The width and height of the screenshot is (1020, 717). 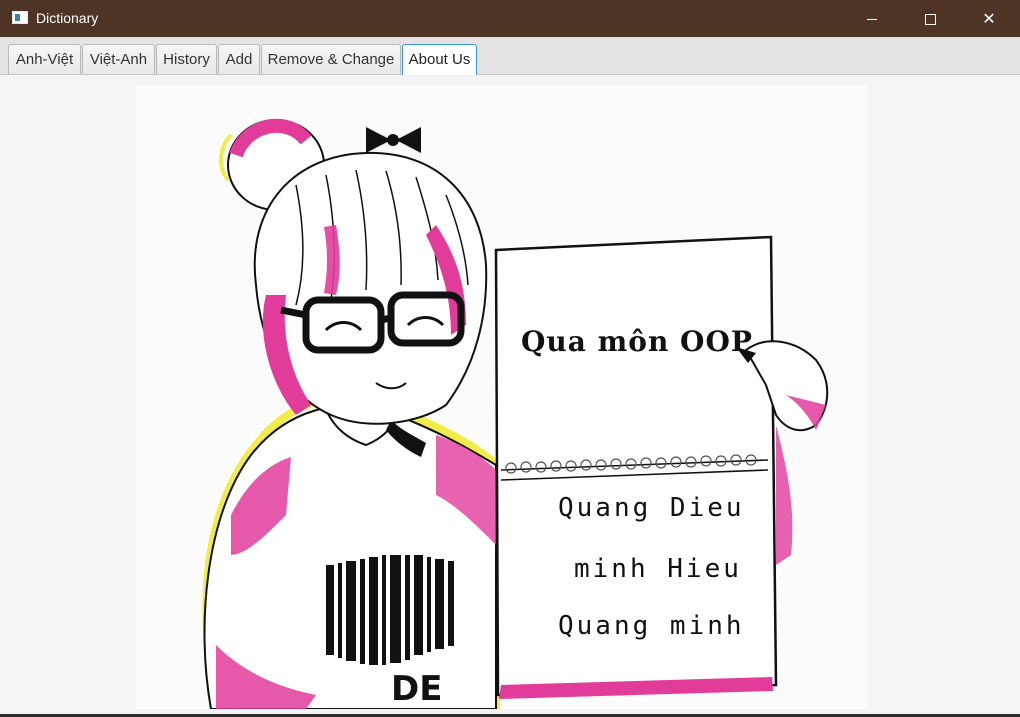 What do you see at coordinates (186, 59) in the screenshot?
I see `tab-history: History` at bounding box center [186, 59].